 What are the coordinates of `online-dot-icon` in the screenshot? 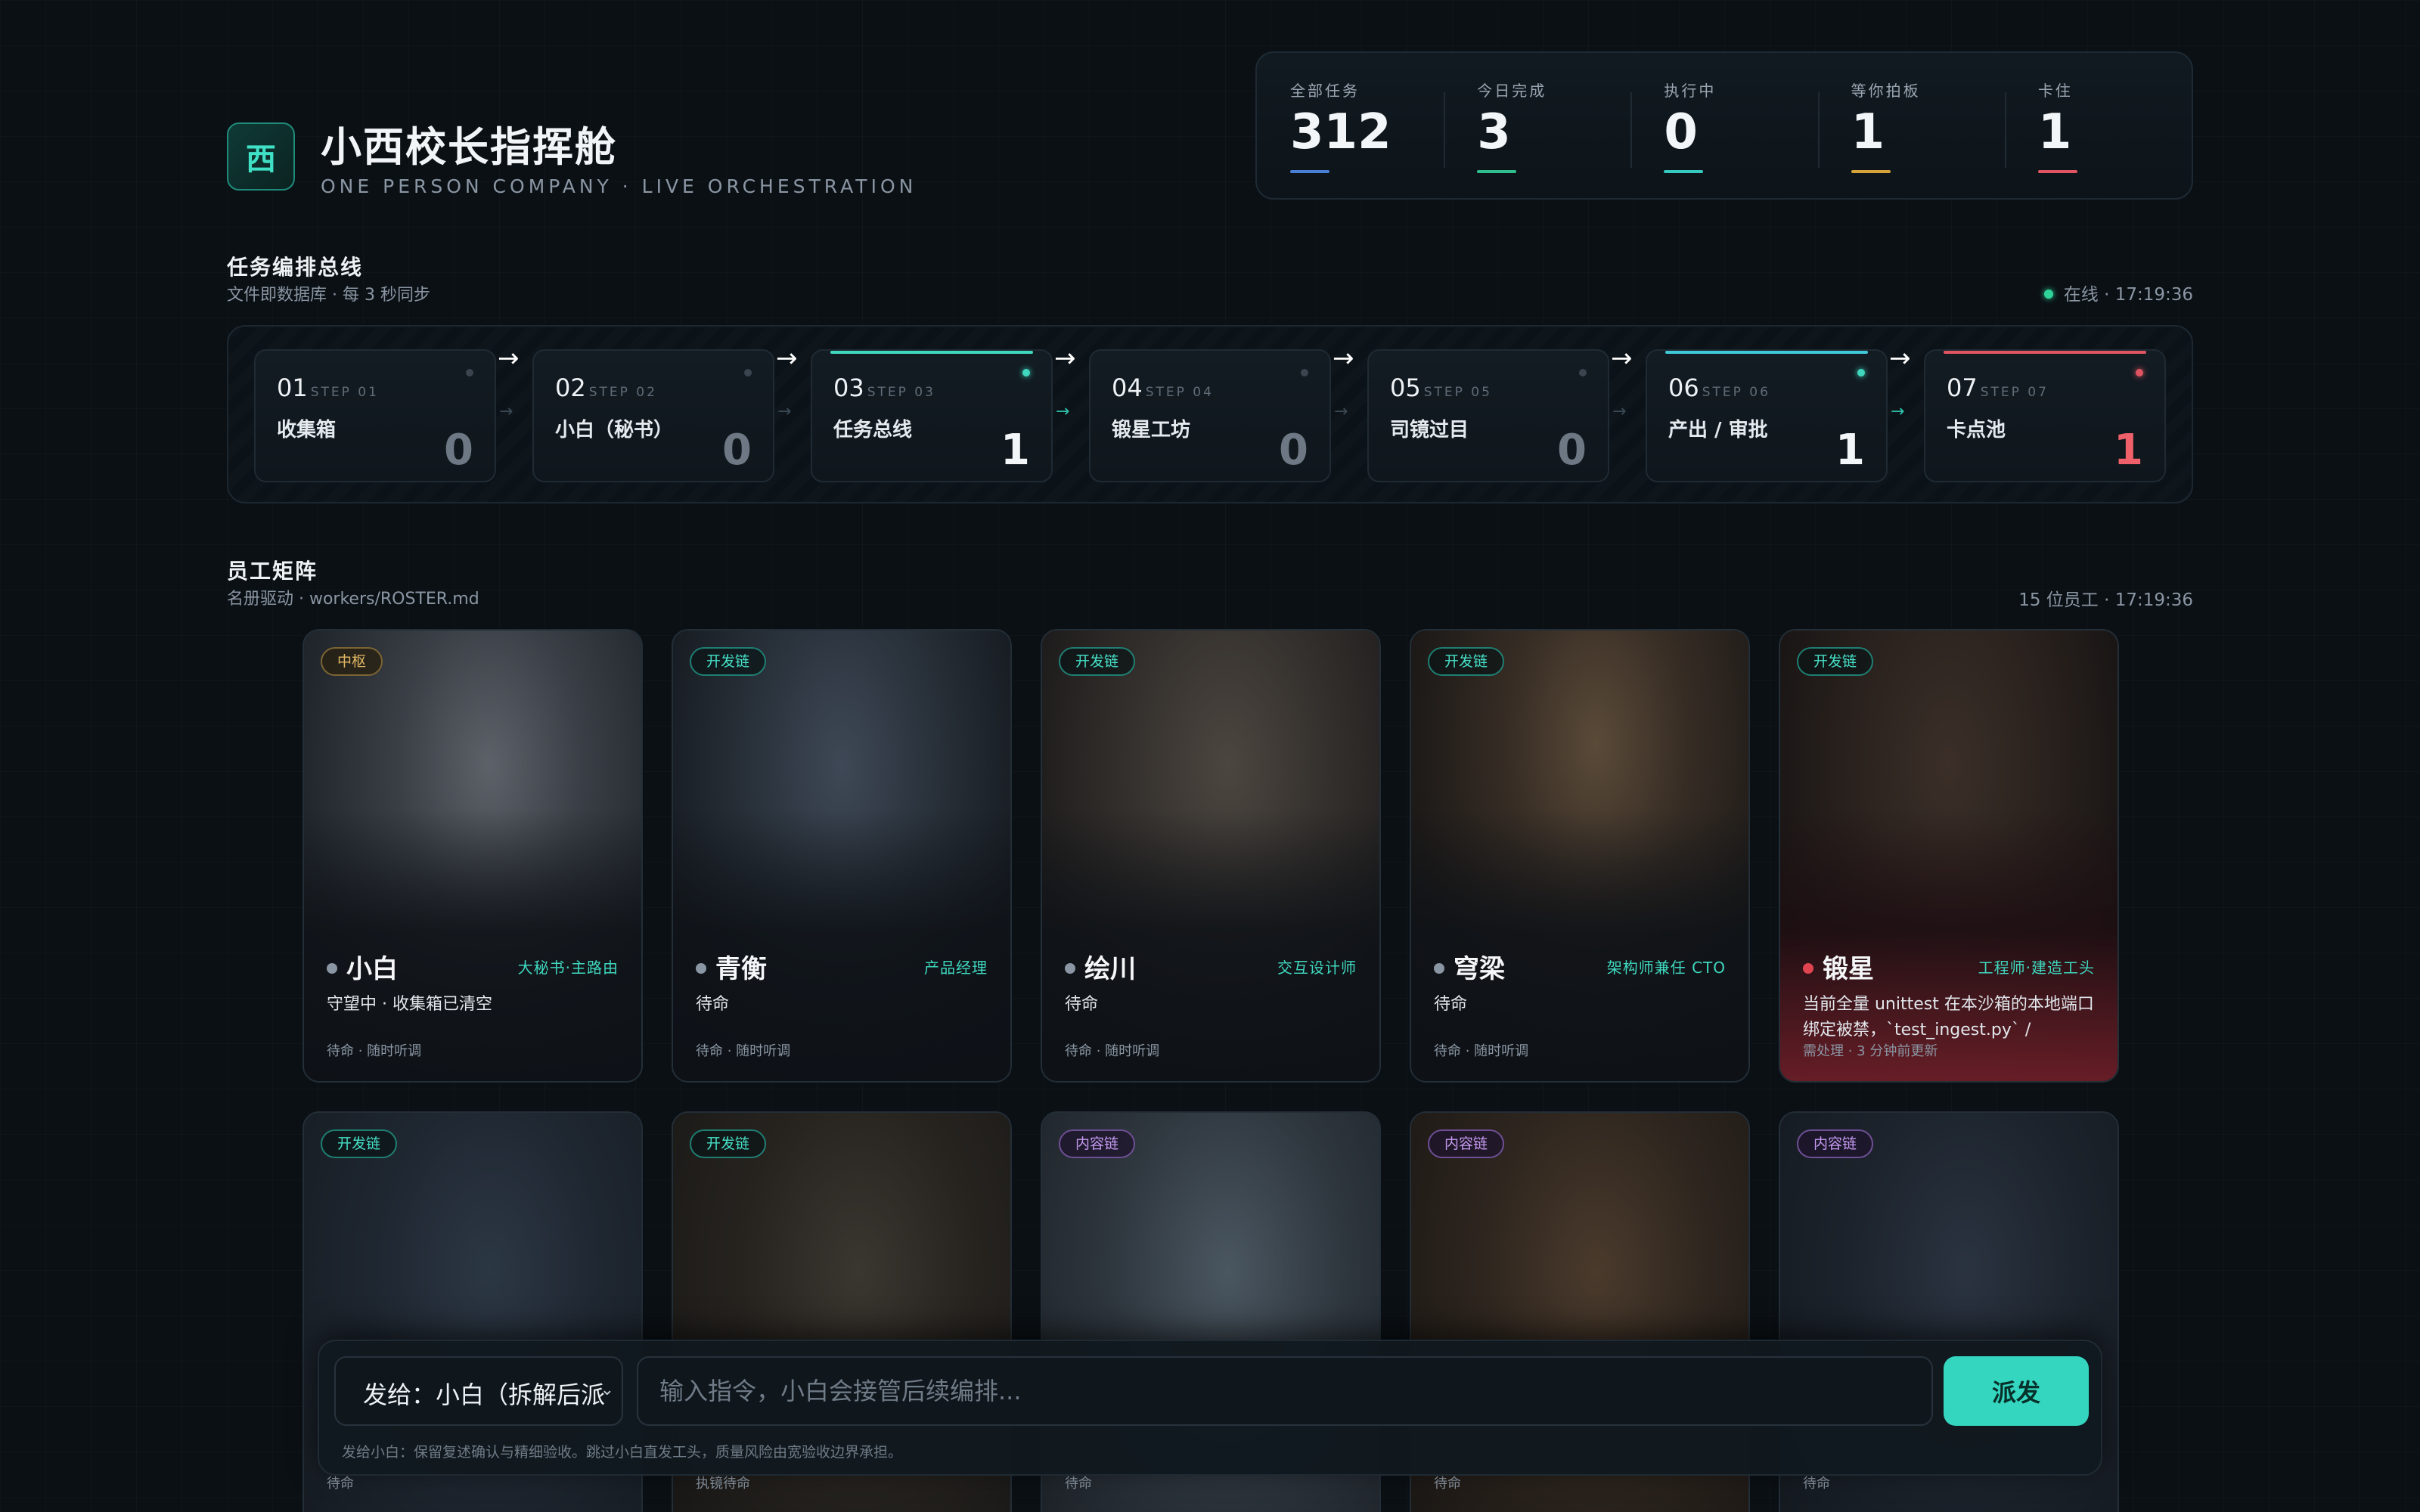 It's located at (2048, 294).